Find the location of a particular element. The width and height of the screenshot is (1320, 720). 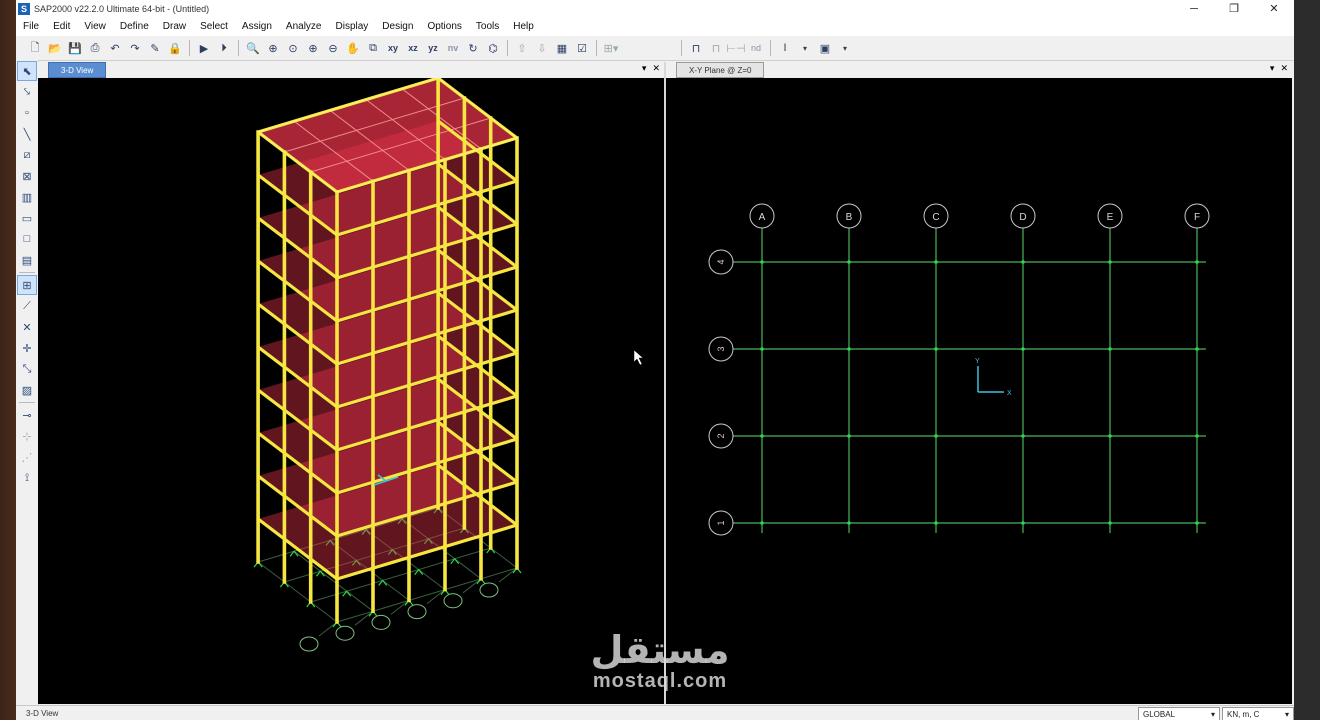

snap-area-icon: ▨ is located at coordinates (27, 390).